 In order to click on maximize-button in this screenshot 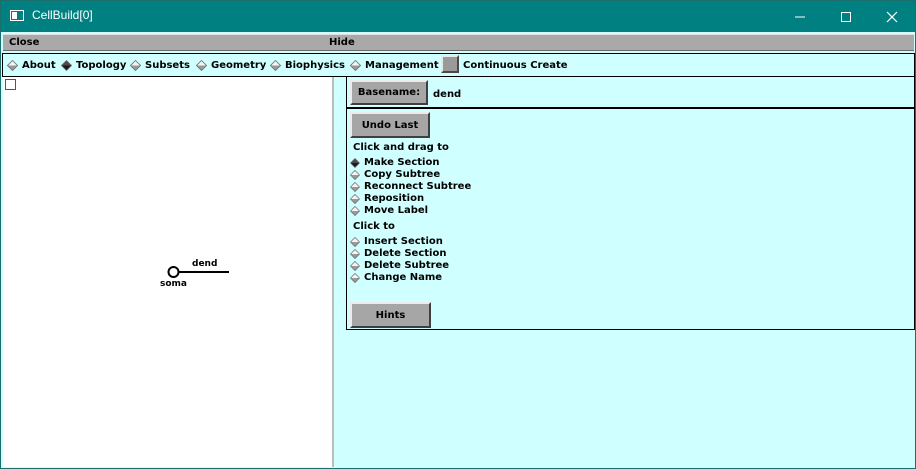, I will do `click(846, 16)`.